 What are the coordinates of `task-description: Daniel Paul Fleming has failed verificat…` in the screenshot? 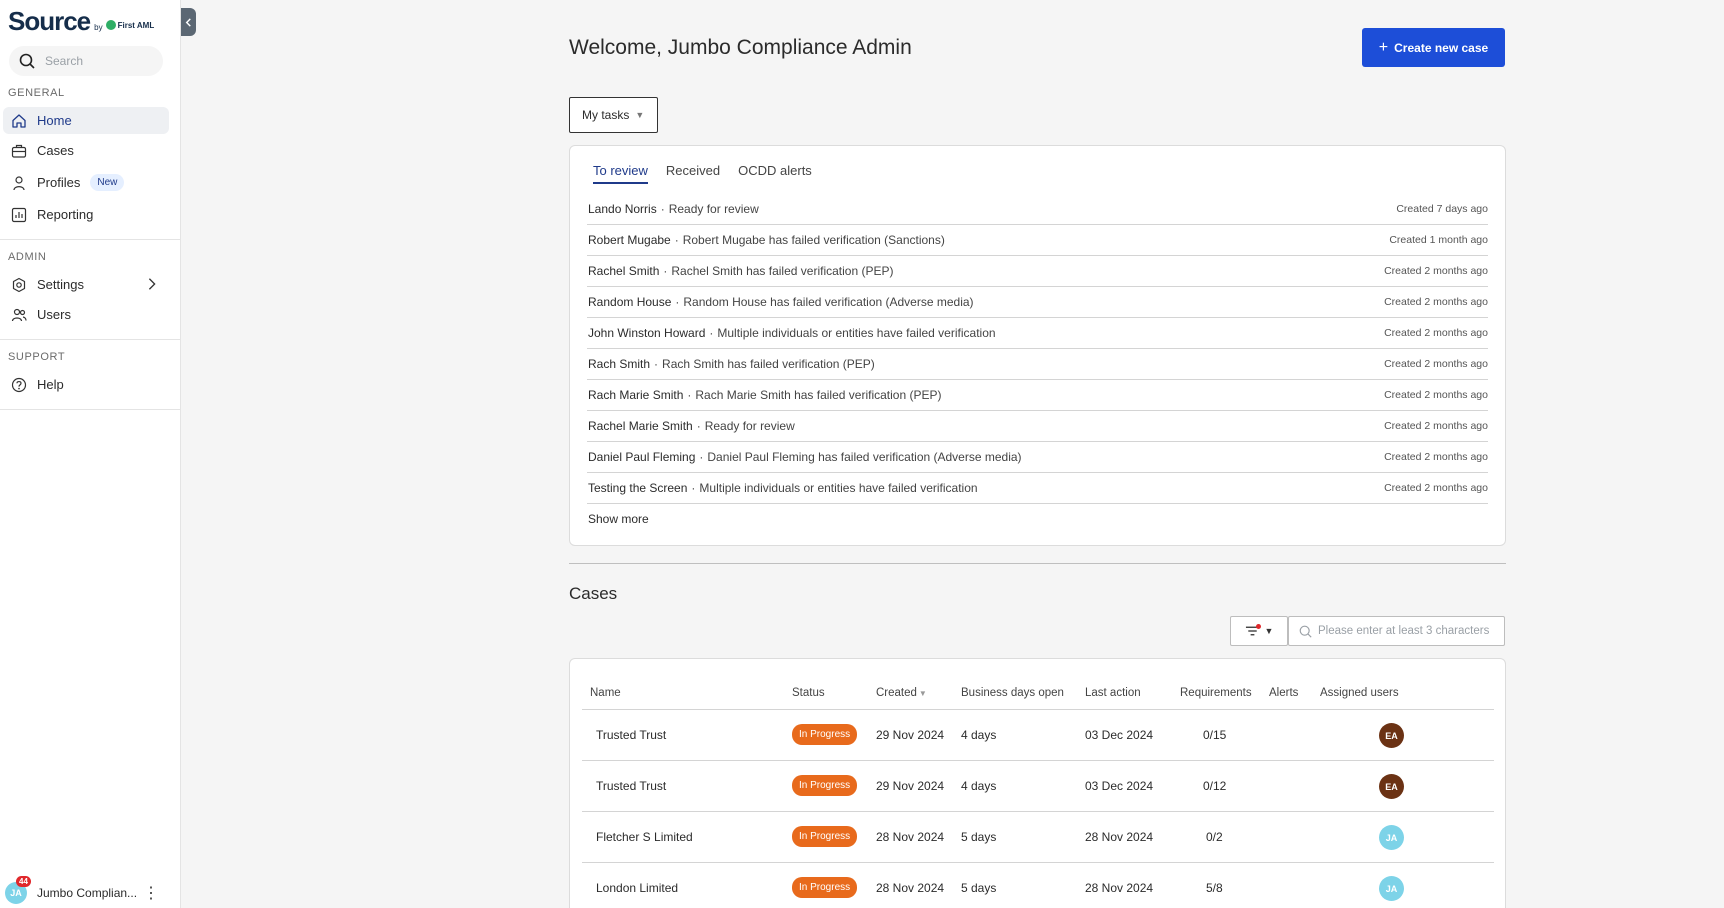 It's located at (864, 457).